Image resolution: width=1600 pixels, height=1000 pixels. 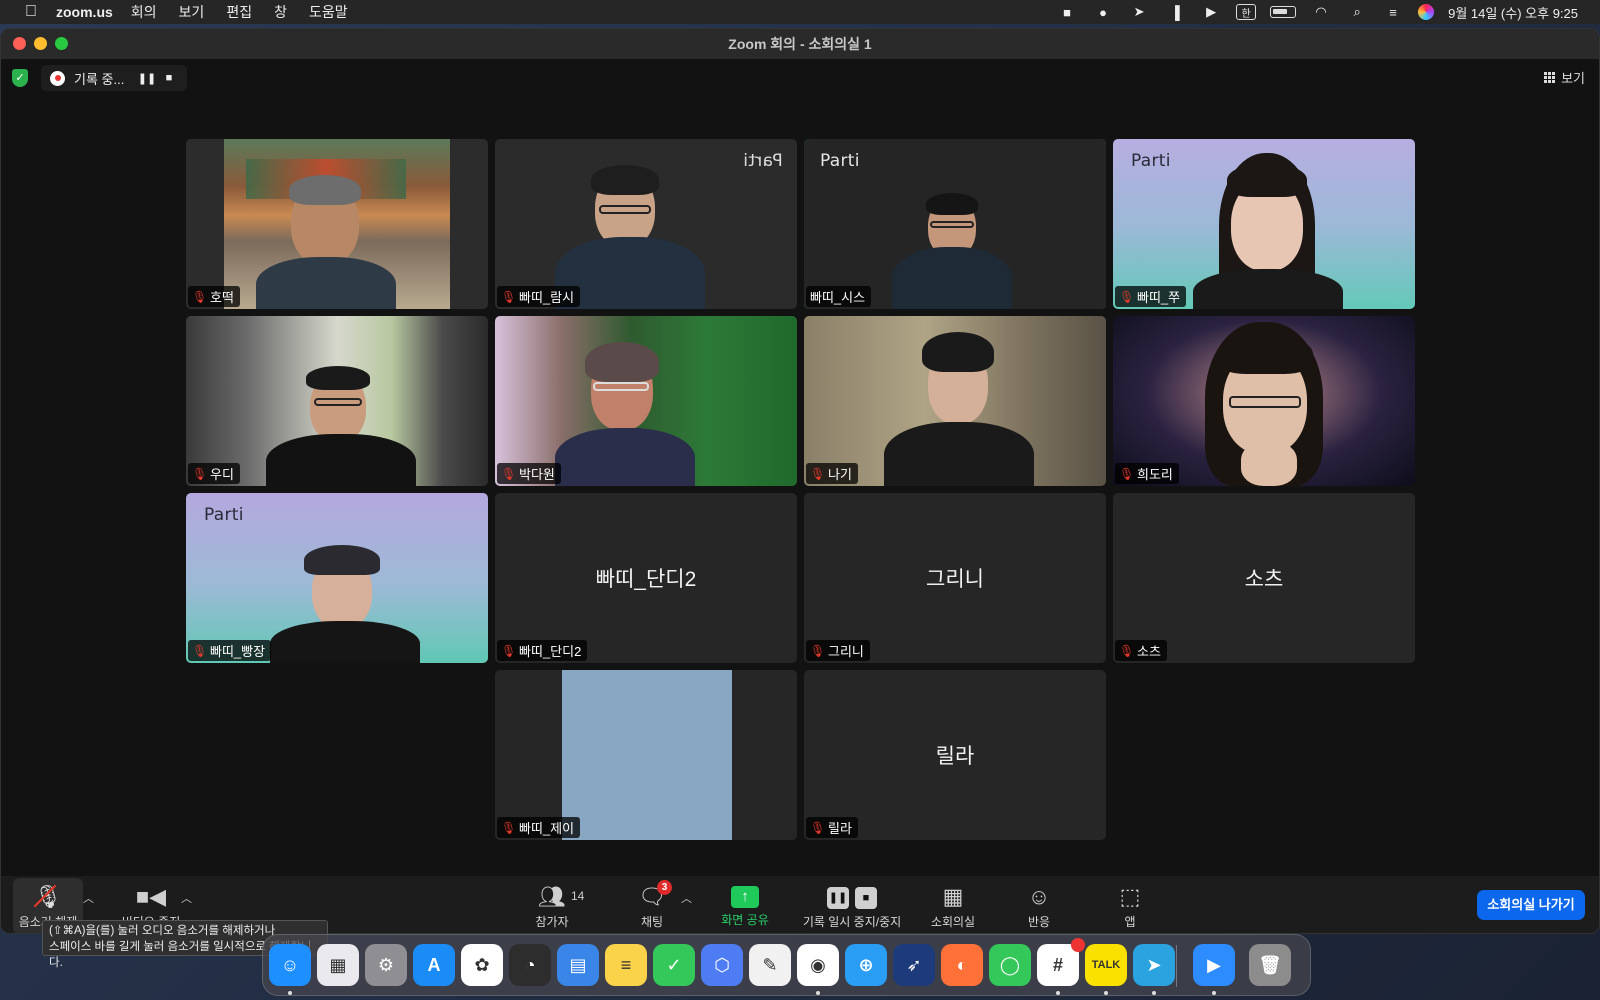 I want to click on stop-recording-icon: ■, so click(x=169, y=78).